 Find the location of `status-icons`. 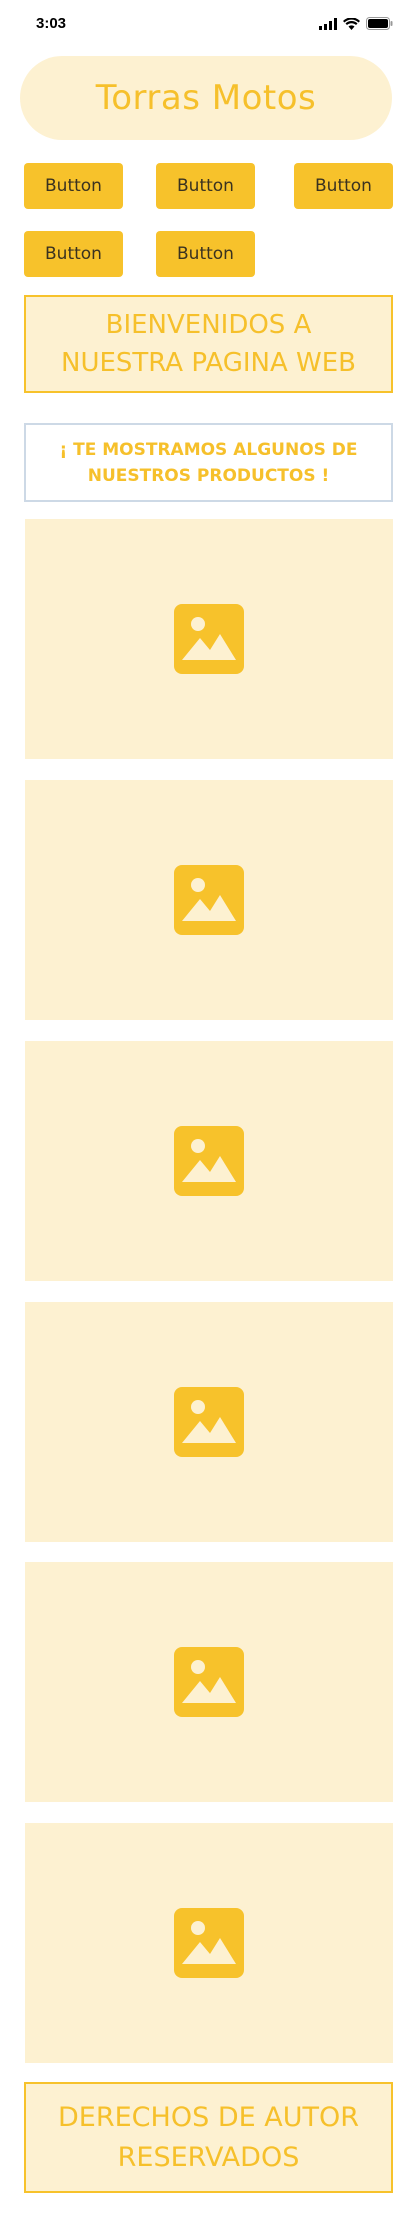

status-icons is located at coordinates (356, 23).